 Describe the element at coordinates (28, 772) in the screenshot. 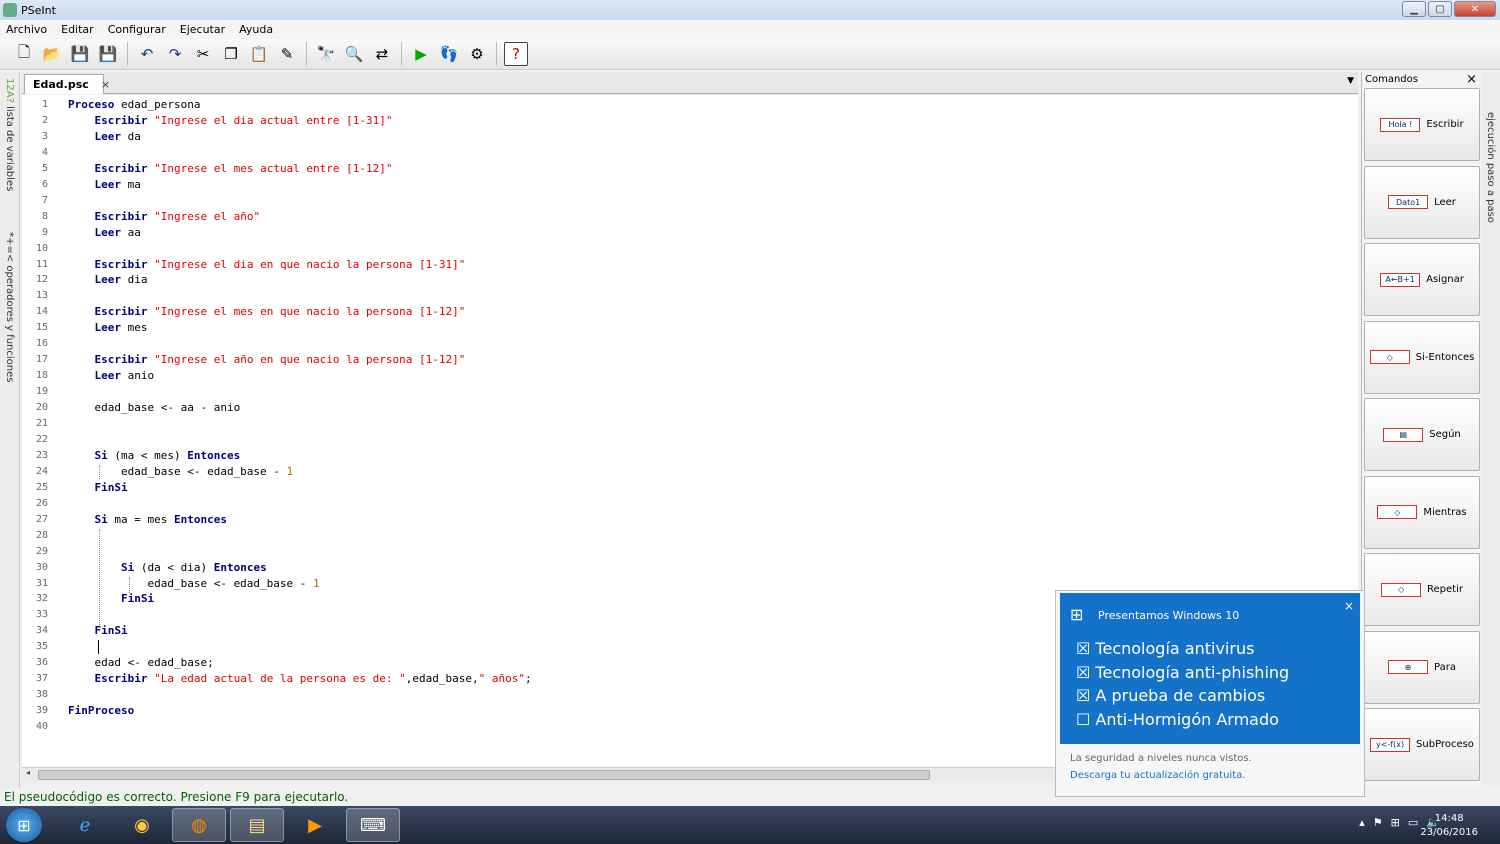

I see `scroll-left-icon: ◂` at that location.